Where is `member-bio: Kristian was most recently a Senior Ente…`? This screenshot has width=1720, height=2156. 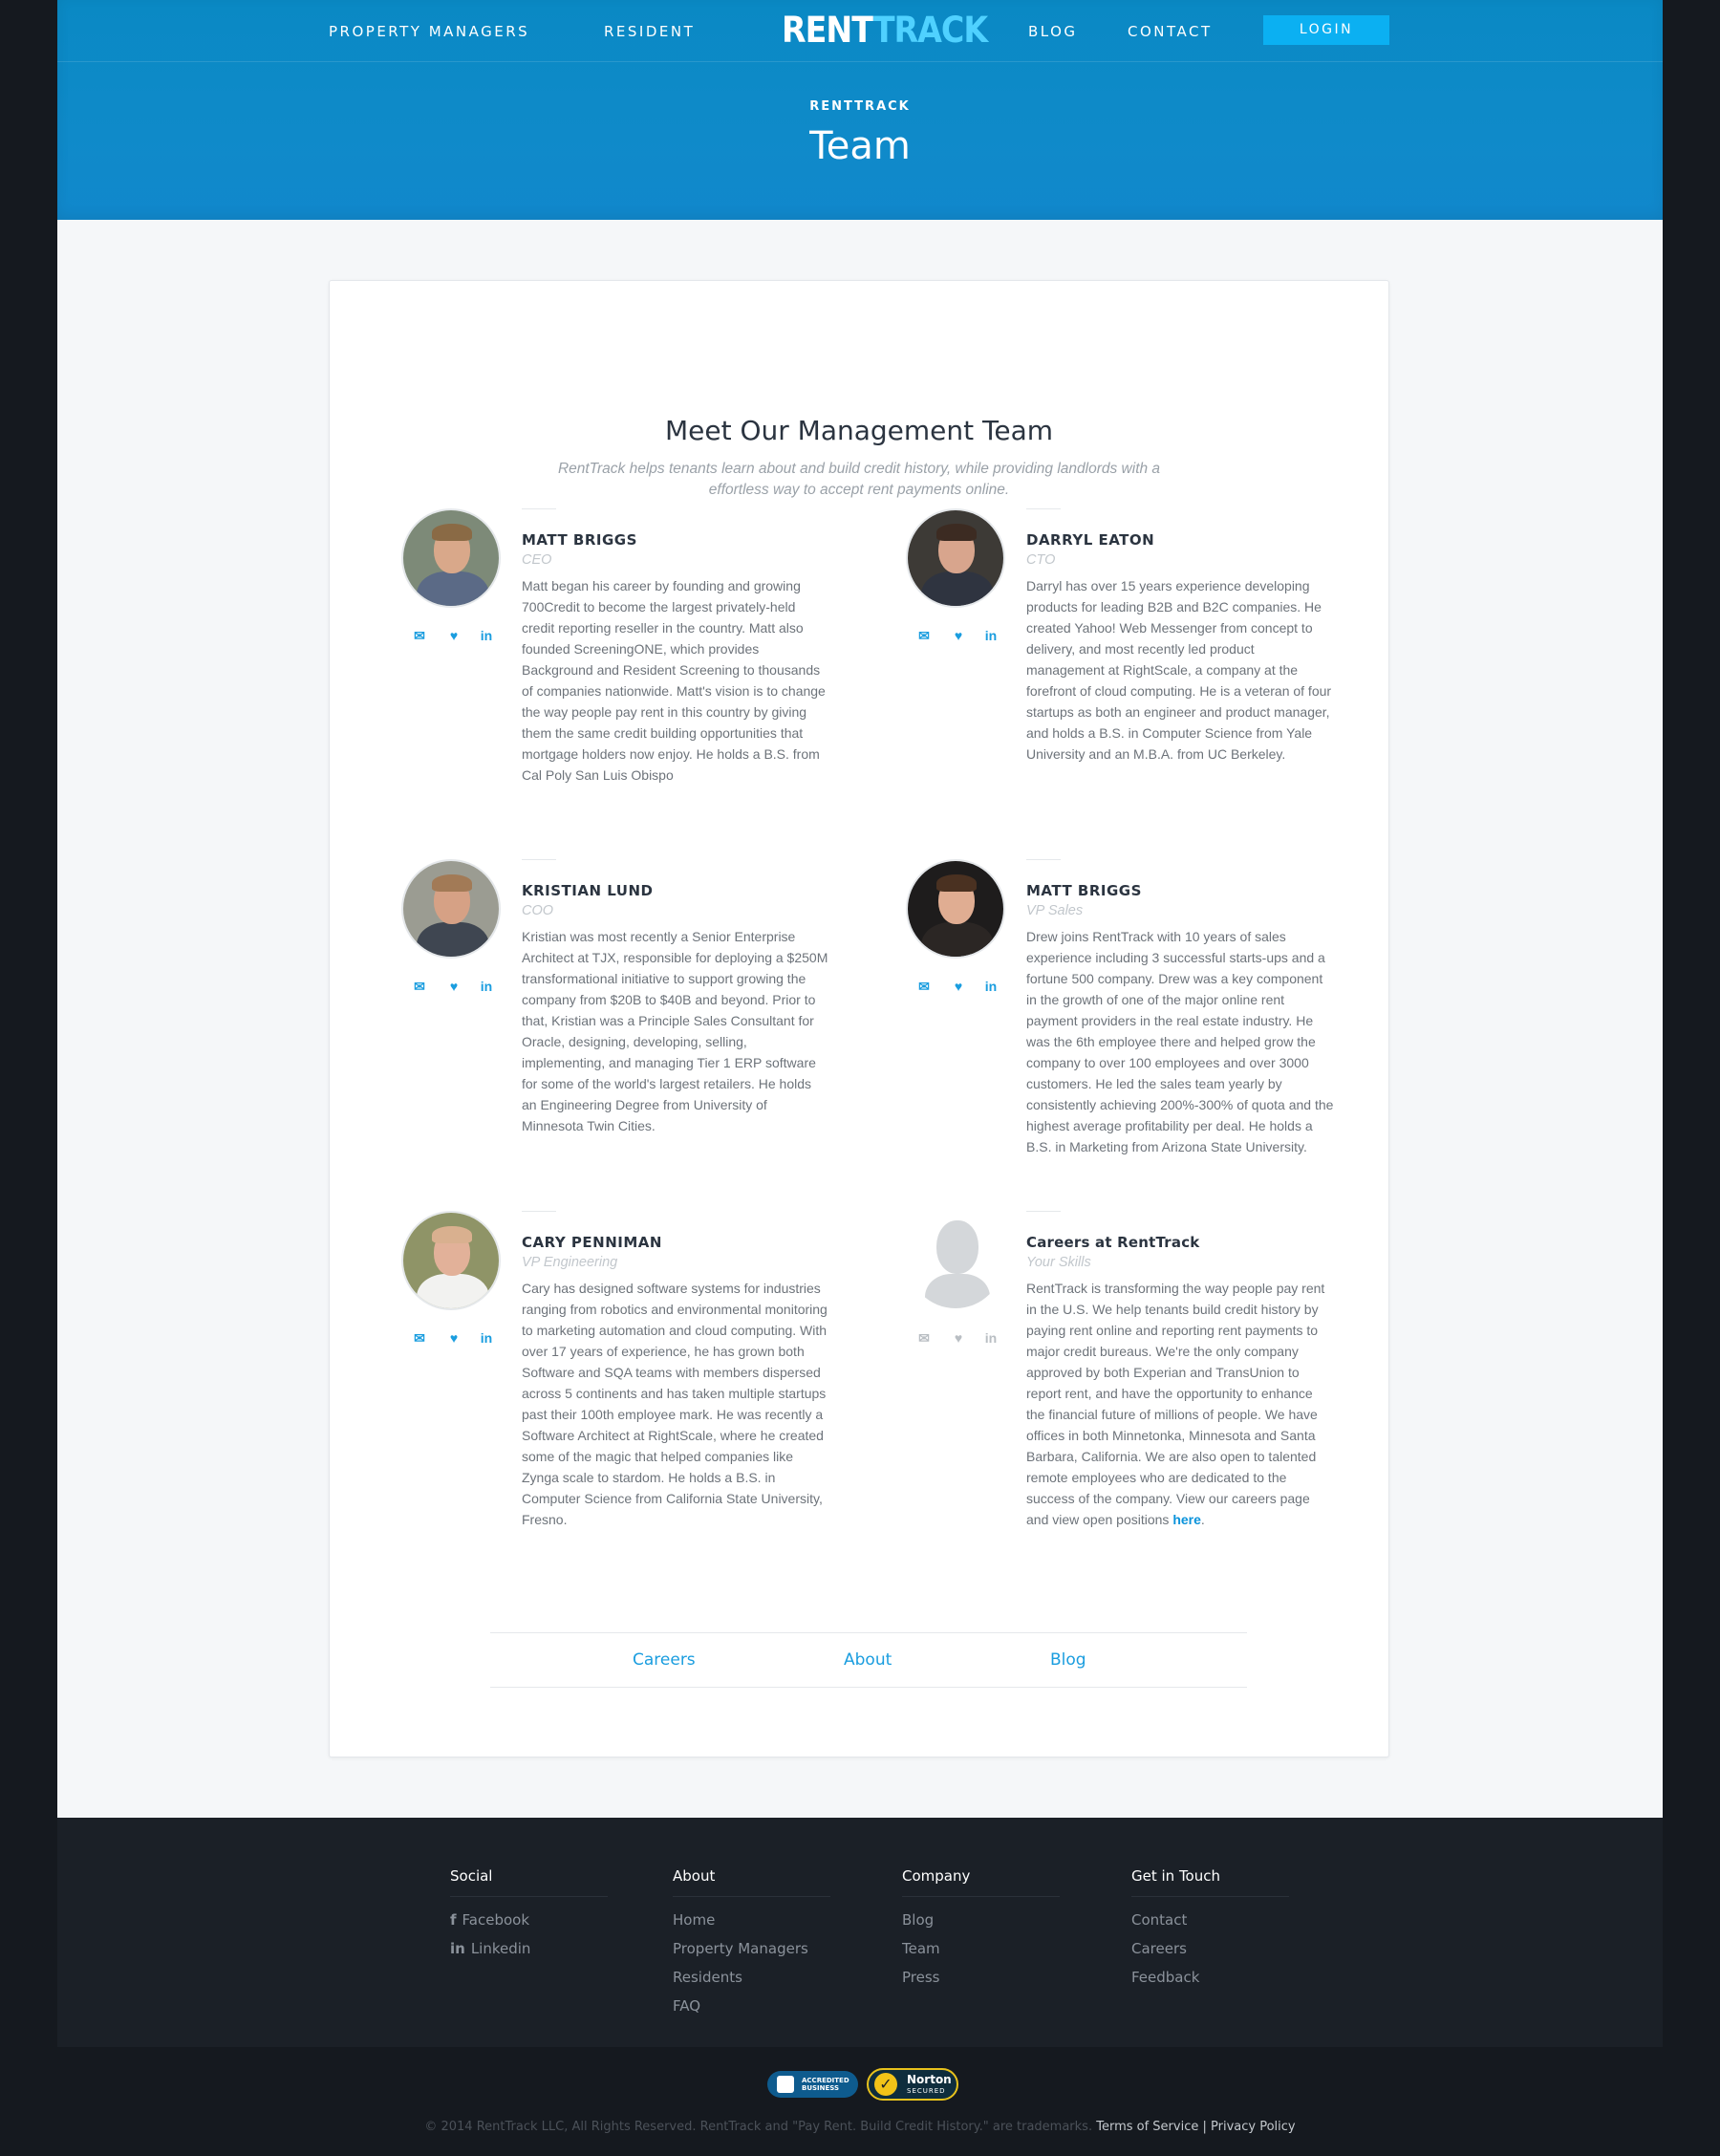
member-bio: Kristian was most recently a Senior Ente… is located at coordinates (675, 1031).